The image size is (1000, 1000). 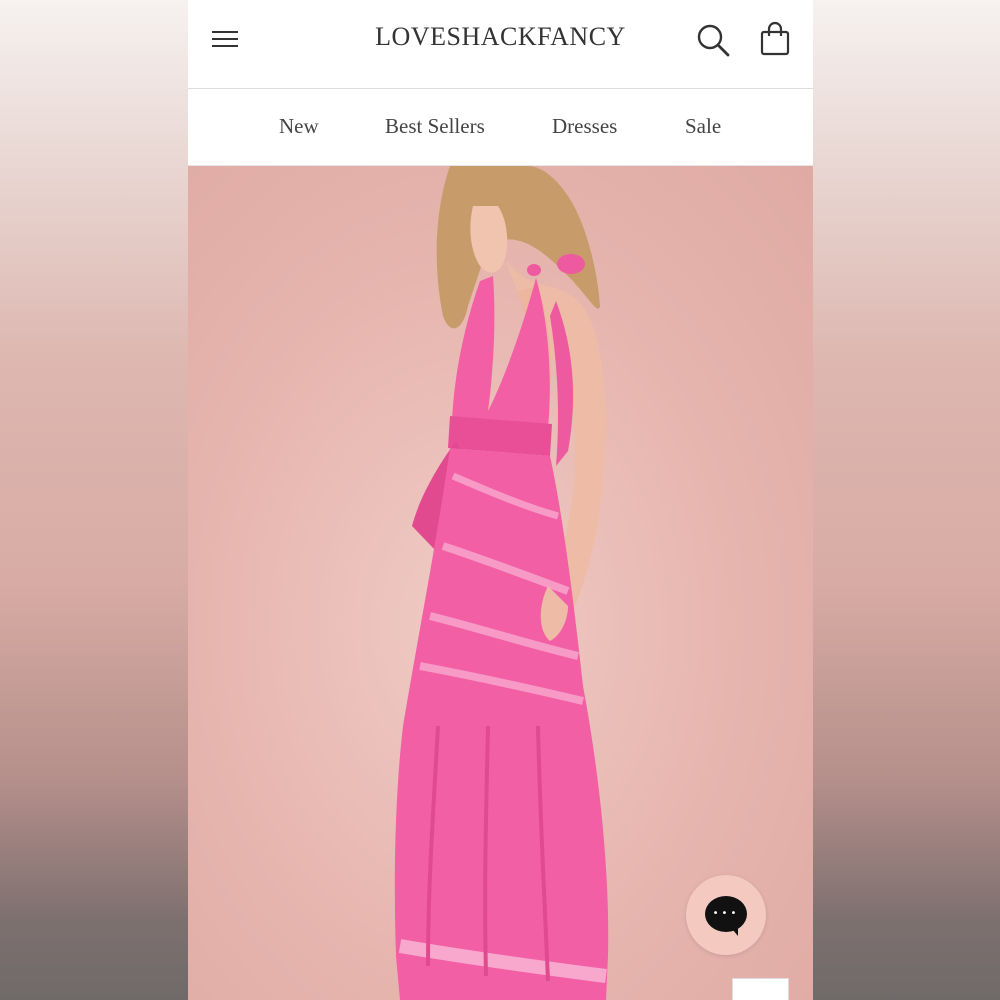 What do you see at coordinates (584, 126) in the screenshot?
I see `nav-item-dresses: Dresses` at bounding box center [584, 126].